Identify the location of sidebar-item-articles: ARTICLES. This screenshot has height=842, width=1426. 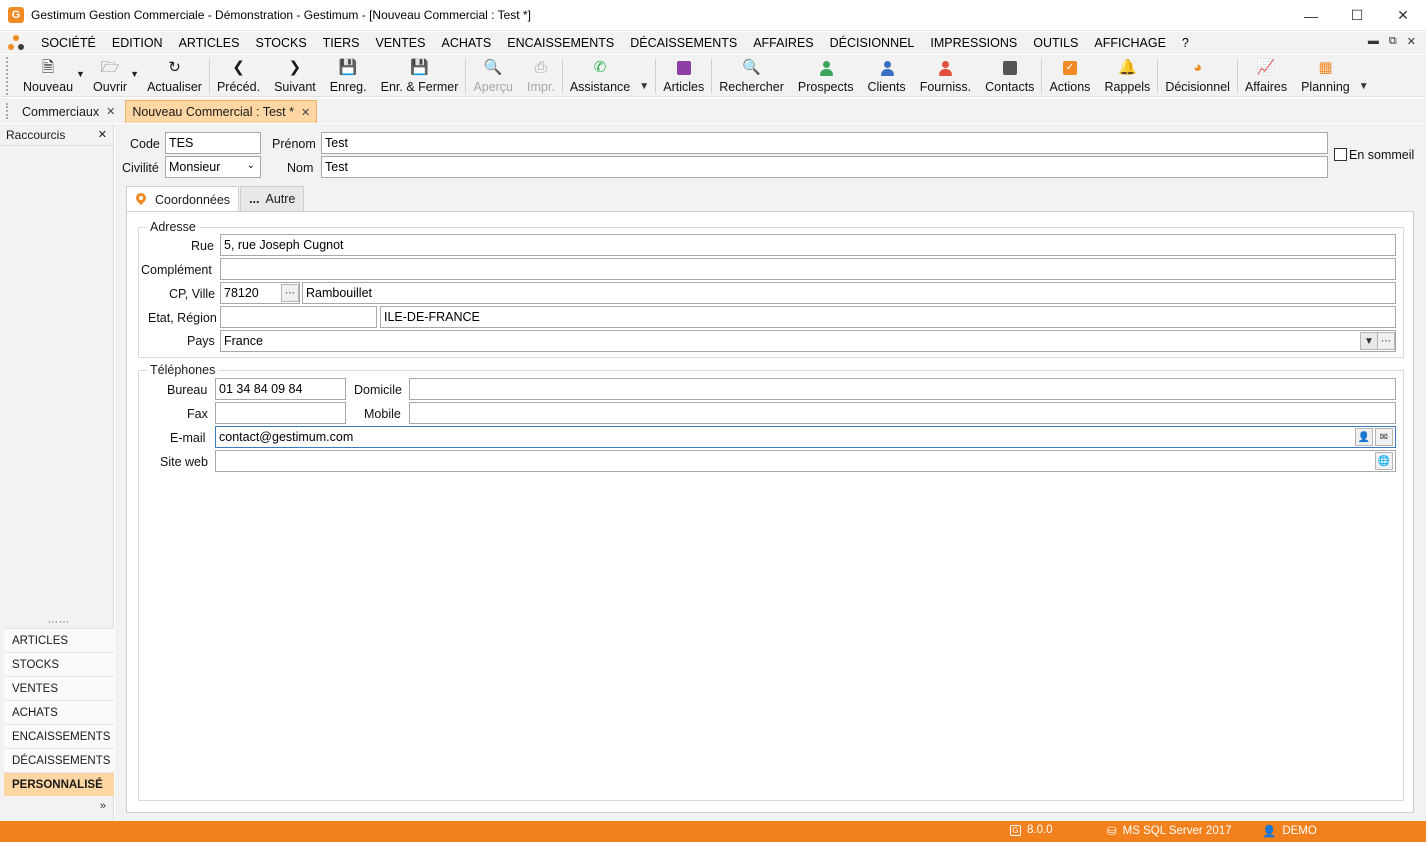
(59, 640).